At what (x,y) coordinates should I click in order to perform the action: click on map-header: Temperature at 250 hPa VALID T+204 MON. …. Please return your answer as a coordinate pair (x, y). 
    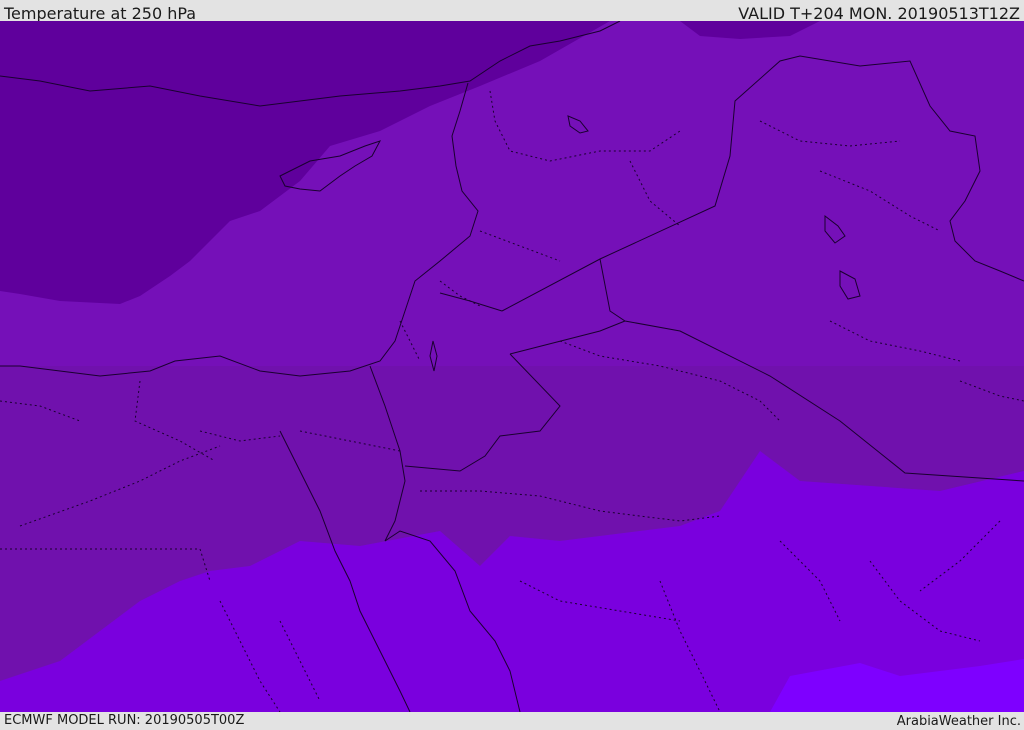
    Looking at the image, I should click on (512, 11).